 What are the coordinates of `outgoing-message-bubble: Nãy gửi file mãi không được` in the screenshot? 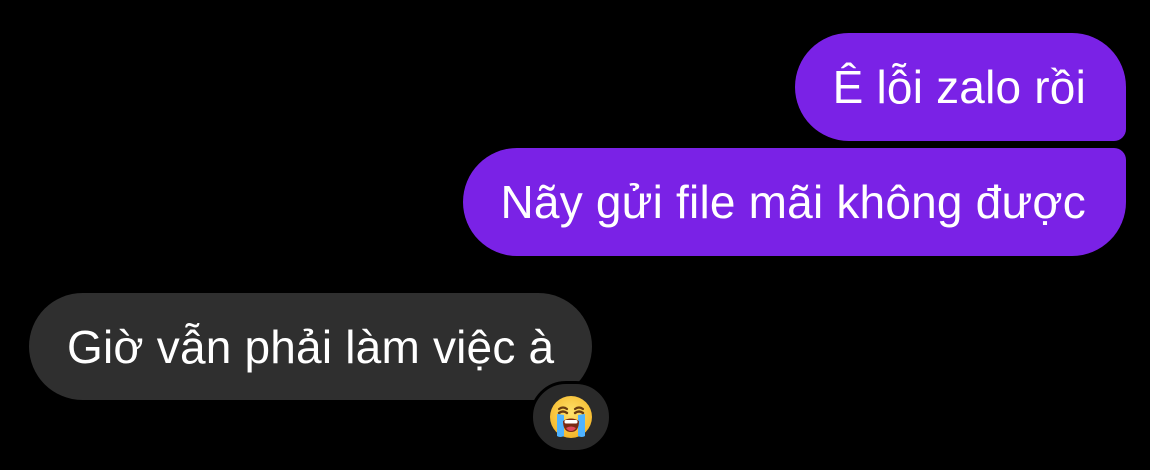 It's located at (794, 202).